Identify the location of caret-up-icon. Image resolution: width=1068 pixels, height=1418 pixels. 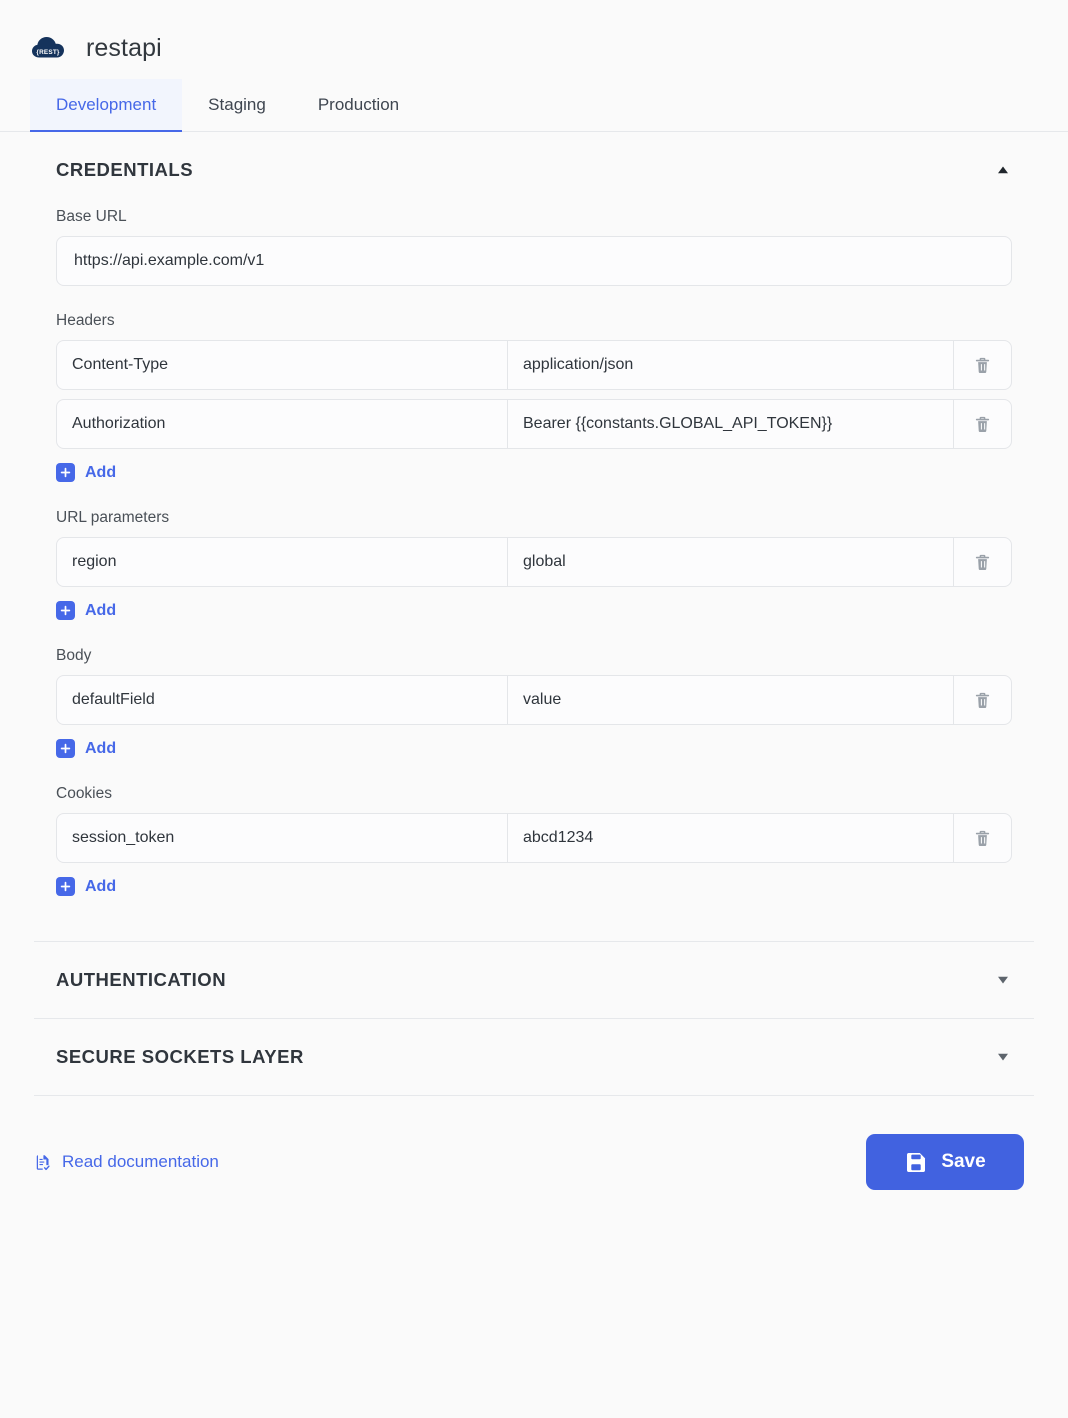
(1003, 170).